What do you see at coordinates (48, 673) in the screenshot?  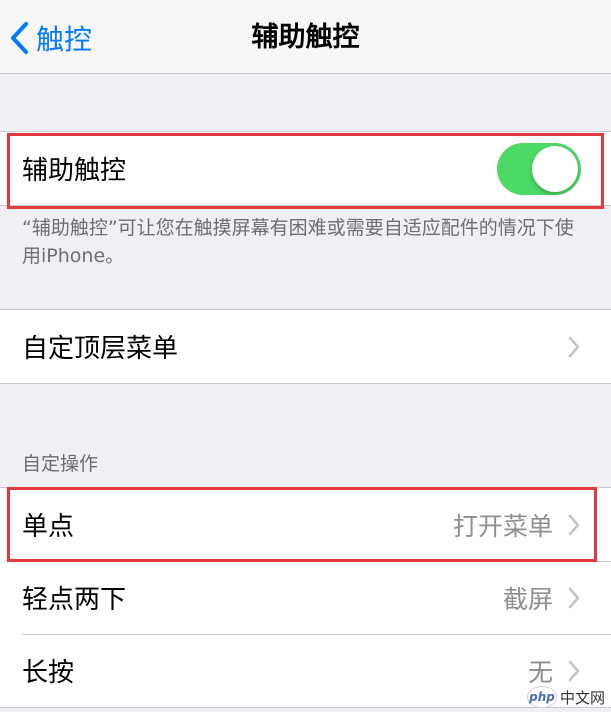 I see `long-press-label: 长按` at bounding box center [48, 673].